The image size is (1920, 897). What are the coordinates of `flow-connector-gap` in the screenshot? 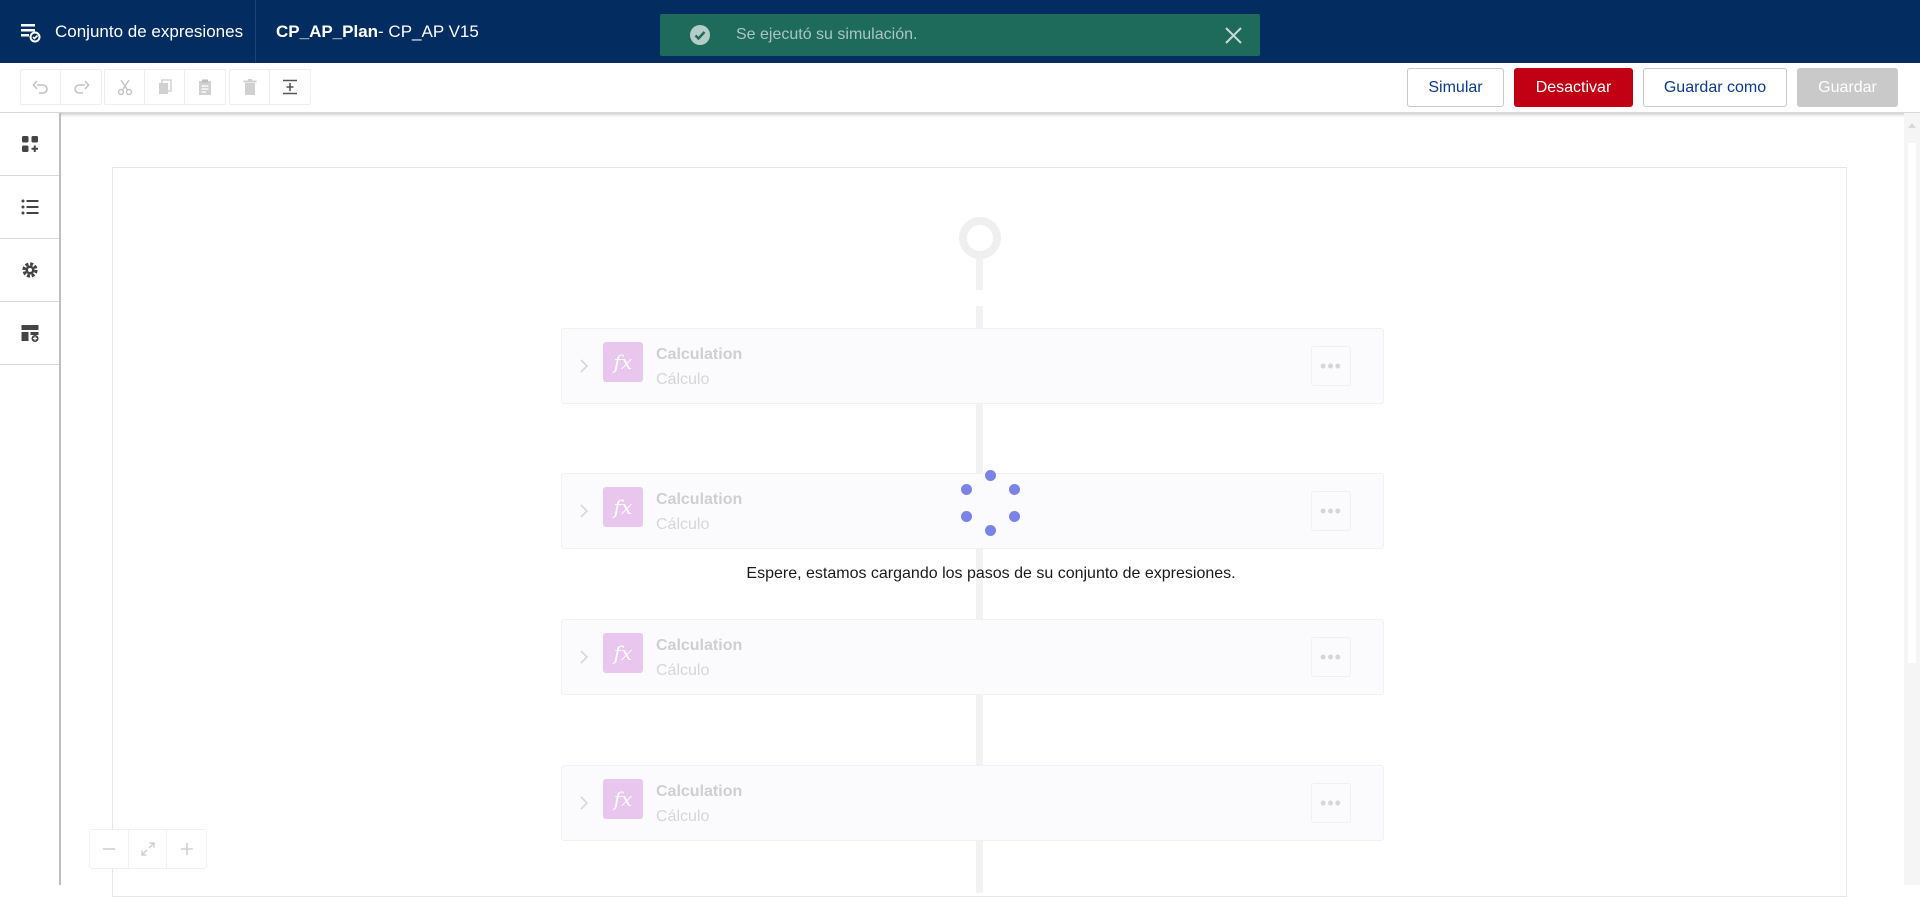 It's located at (979, 298).